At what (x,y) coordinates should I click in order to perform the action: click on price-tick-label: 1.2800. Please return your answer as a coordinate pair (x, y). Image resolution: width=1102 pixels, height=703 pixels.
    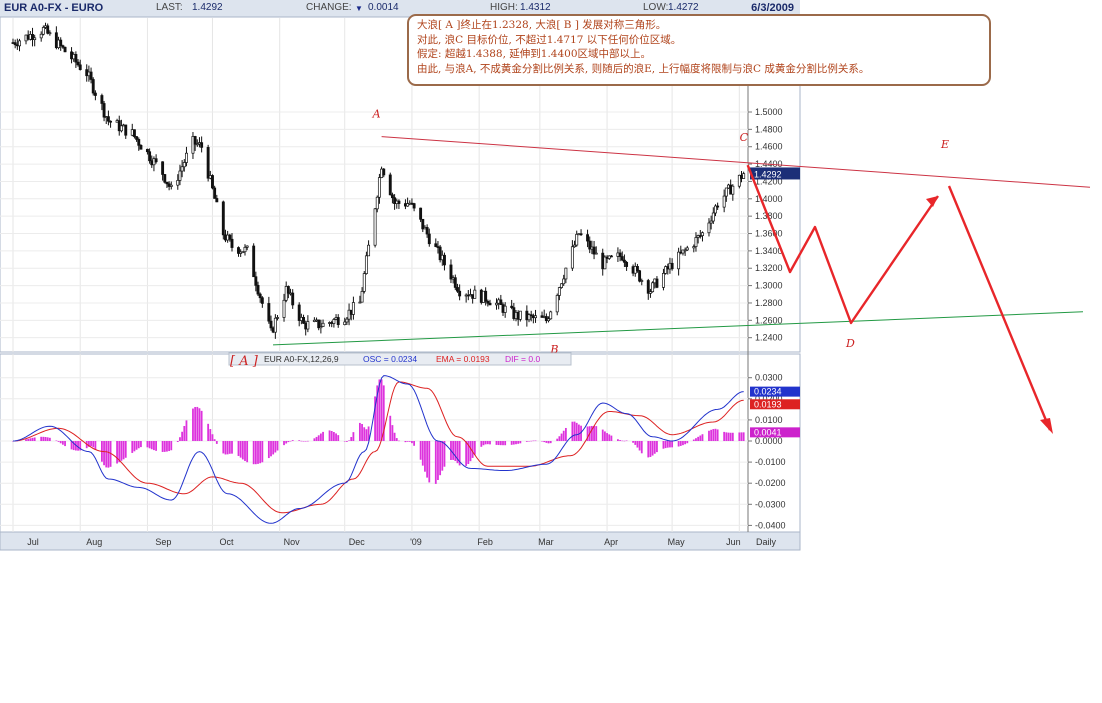
    Looking at the image, I should click on (769, 303).